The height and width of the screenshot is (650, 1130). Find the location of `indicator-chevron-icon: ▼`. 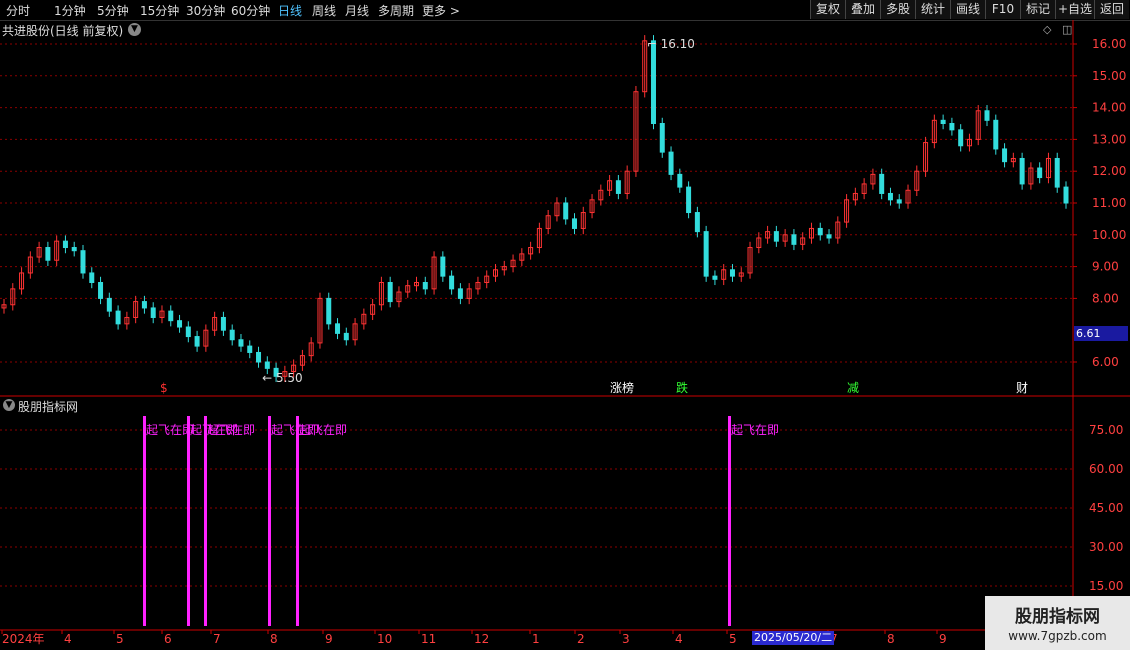

indicator-chevron-icon: ▼ is located at coordinates (9, 405).